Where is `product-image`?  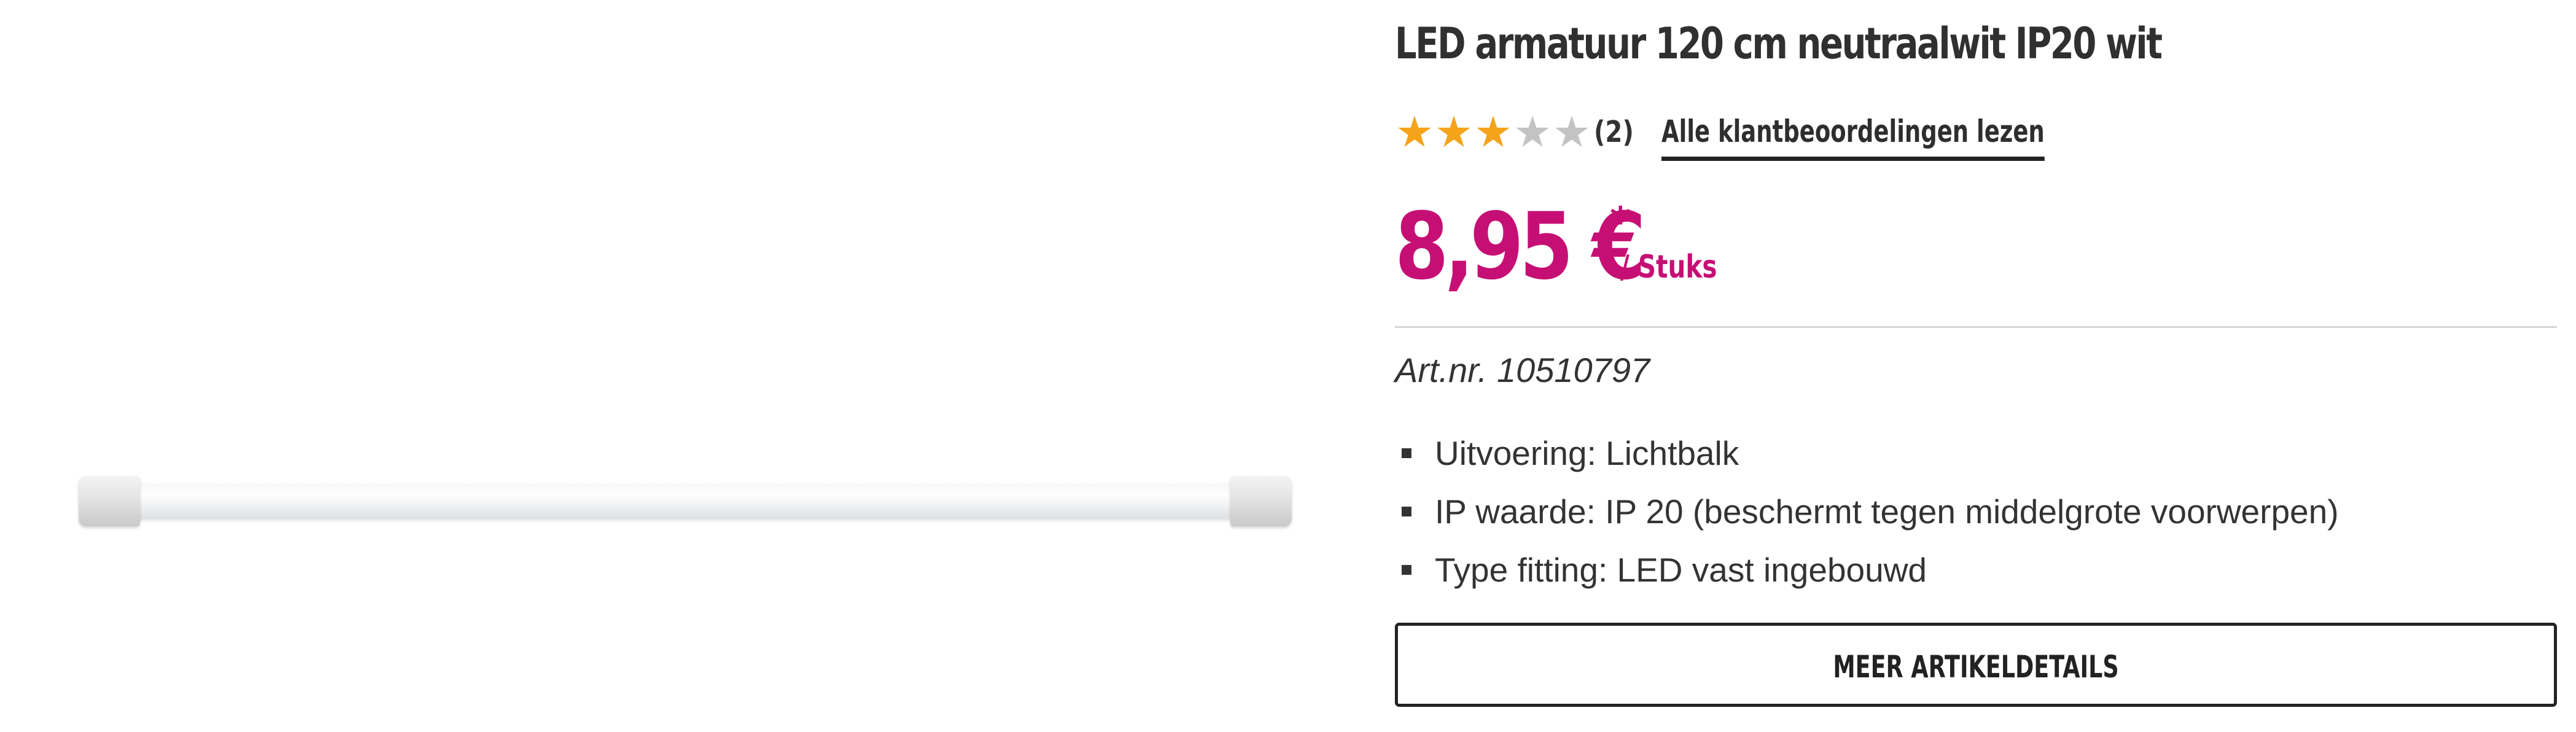 product-image is located at coordinates (685, 502).